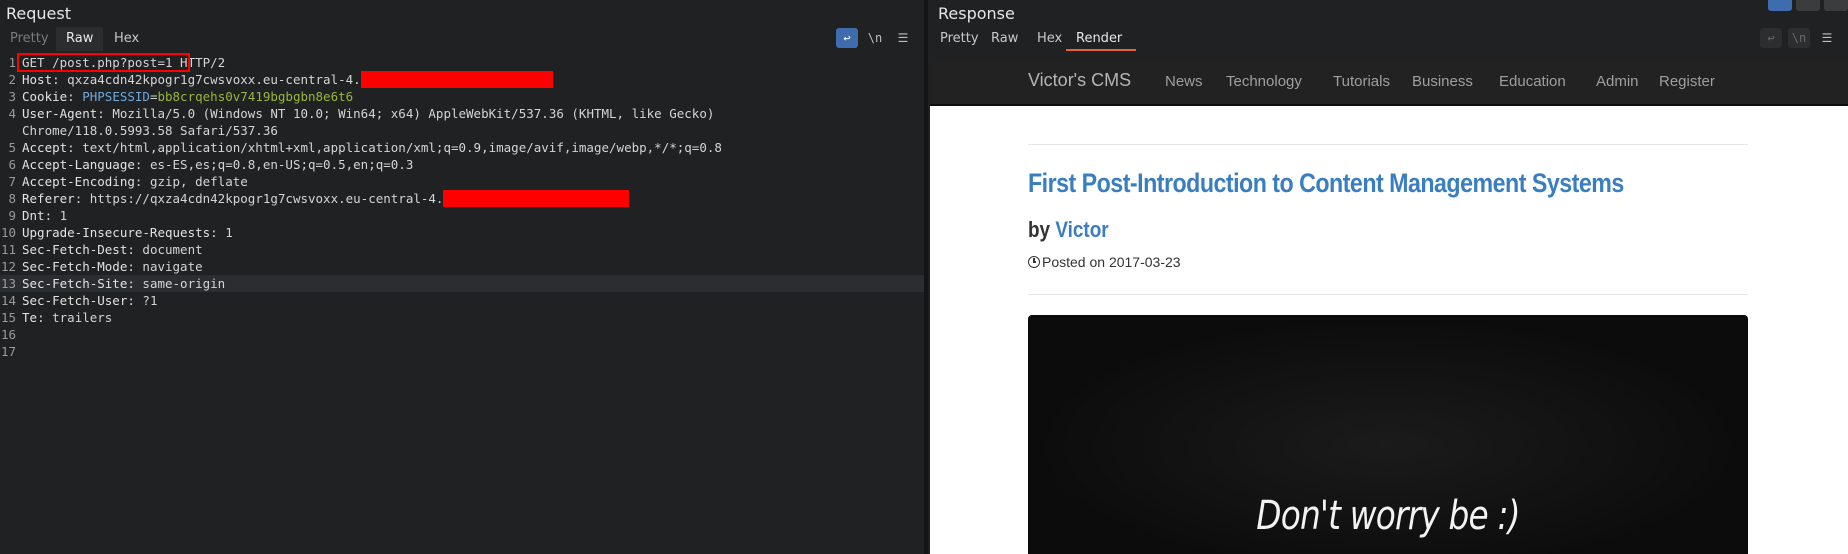  I want to click on post-date: Posted on 2017-03-23, so click(1104, 262).